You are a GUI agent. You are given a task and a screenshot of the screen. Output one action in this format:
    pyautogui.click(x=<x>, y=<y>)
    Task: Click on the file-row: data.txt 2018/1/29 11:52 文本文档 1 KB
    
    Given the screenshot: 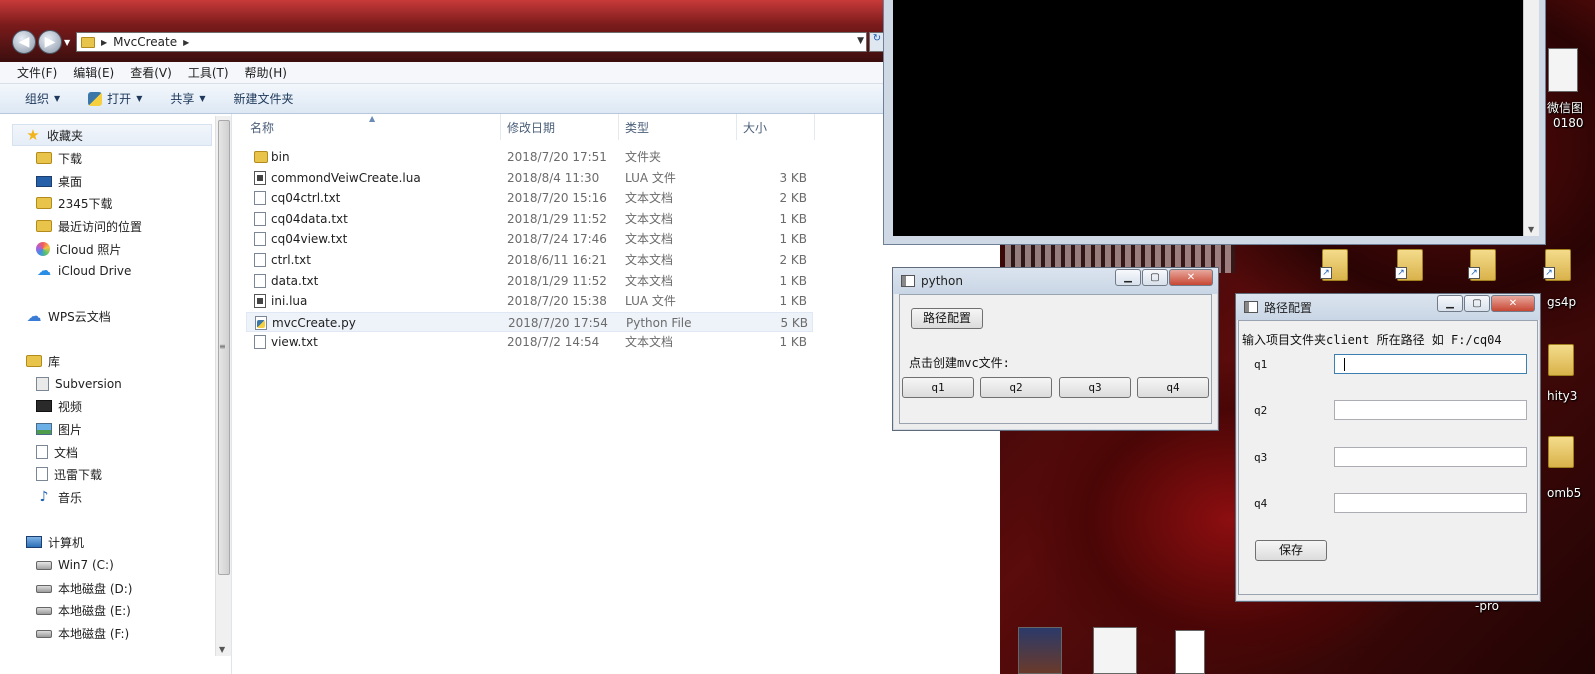 What is the action you would take?
    pyautogui.click(x=529, y=281)
    